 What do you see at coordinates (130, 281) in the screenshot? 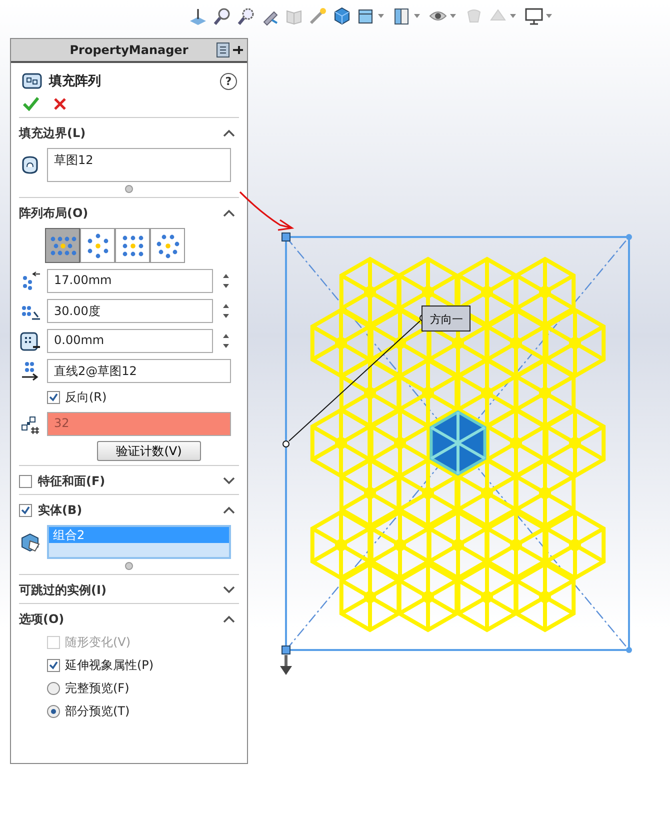
I see `input-field: 17.00mm` at bounding box center [130, 281].